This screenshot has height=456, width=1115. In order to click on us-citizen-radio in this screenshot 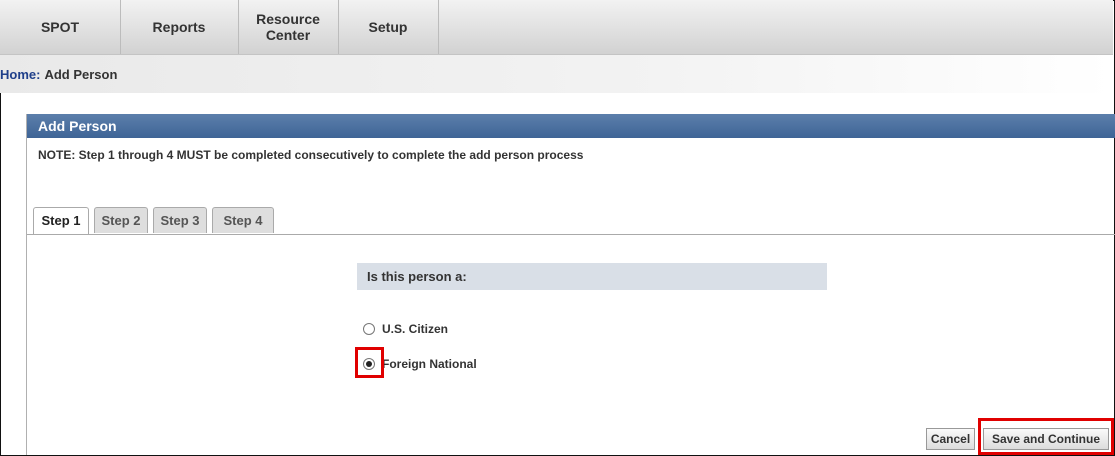, I will do `click(369, 329)`.